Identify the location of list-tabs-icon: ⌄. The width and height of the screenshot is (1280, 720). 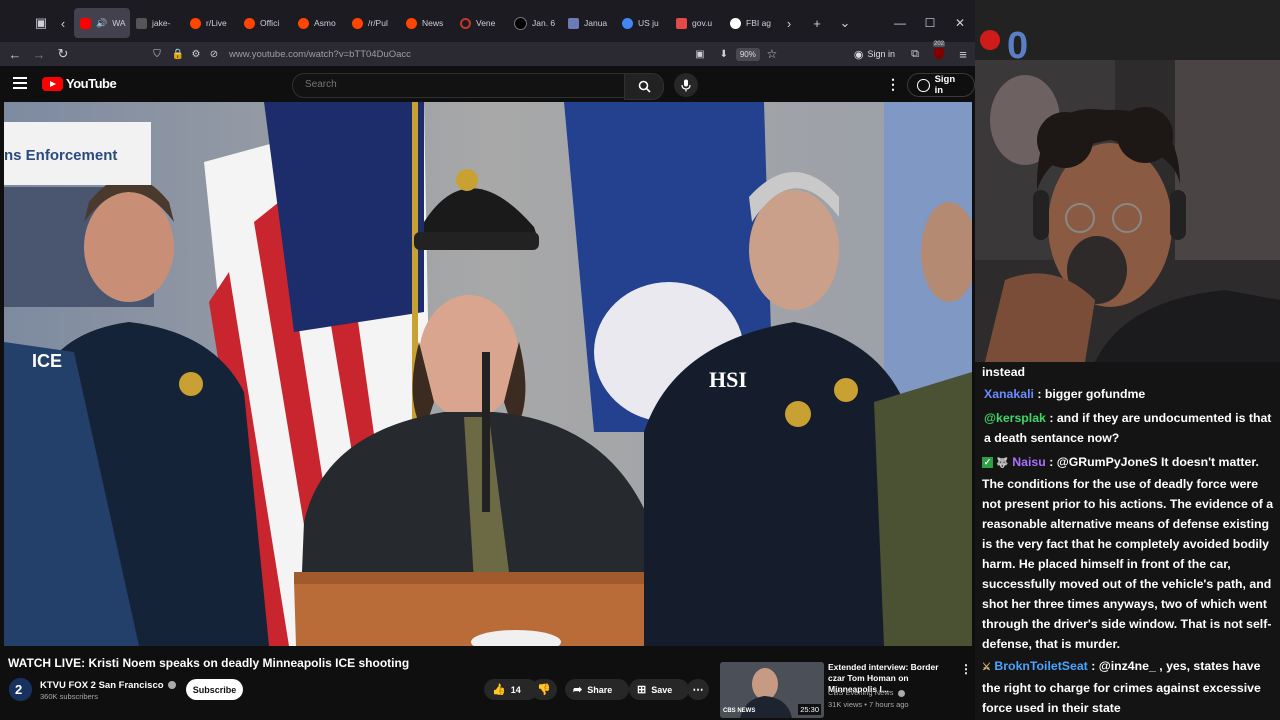
(845, 23).